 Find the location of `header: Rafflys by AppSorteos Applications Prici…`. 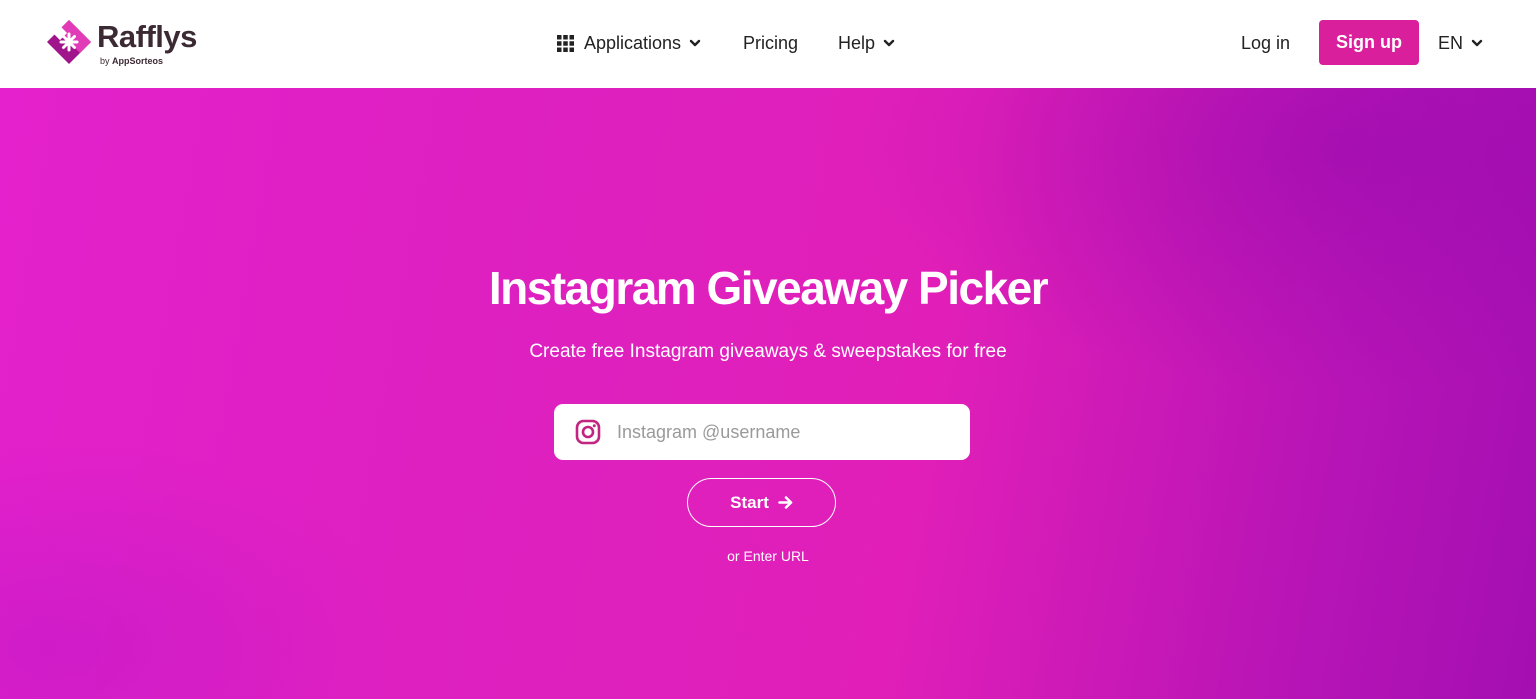

header: Rafflys by AppSorteos Applications Prici… is located at coordinates (768, 44).